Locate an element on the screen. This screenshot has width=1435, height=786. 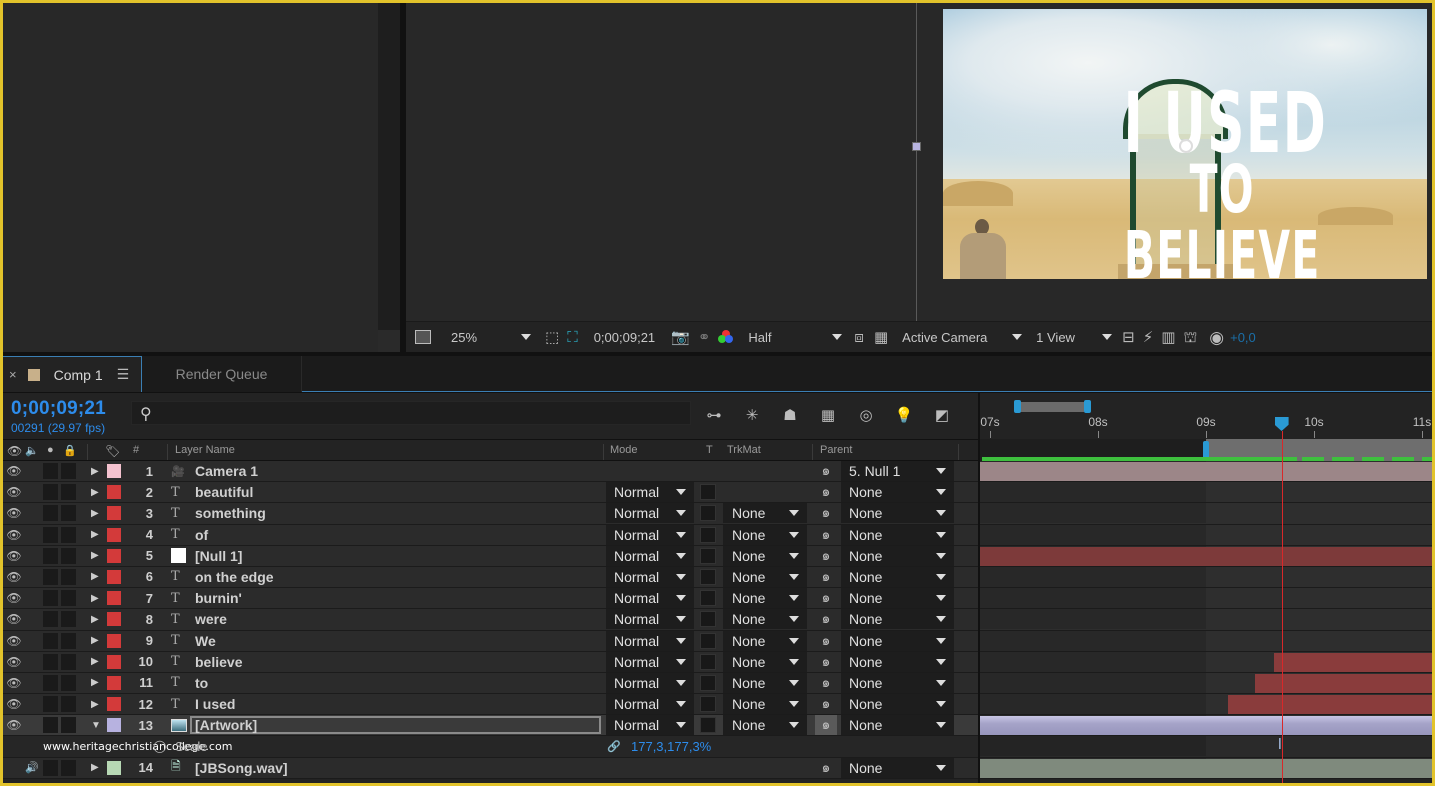
video-column-eye-icon: 👁 is located at coordinates (14, 451).